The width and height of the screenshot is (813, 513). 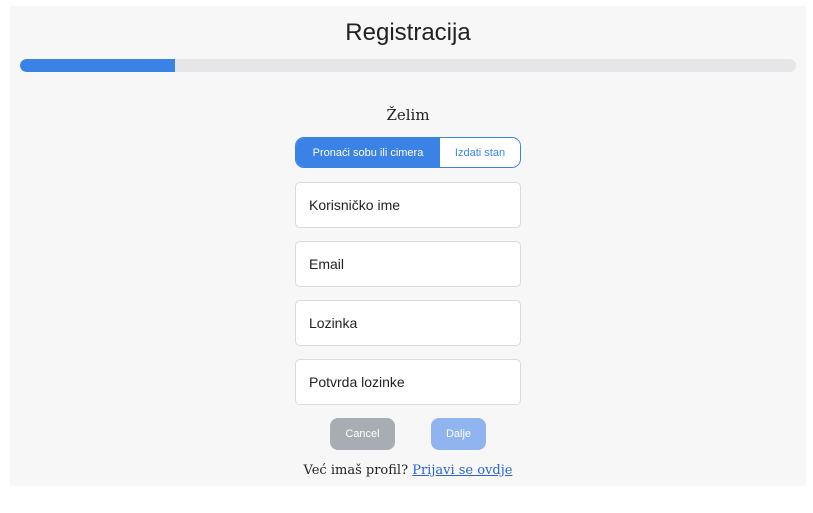 I want to click on cancel-button: Cancel, so click(x=362, y=434).